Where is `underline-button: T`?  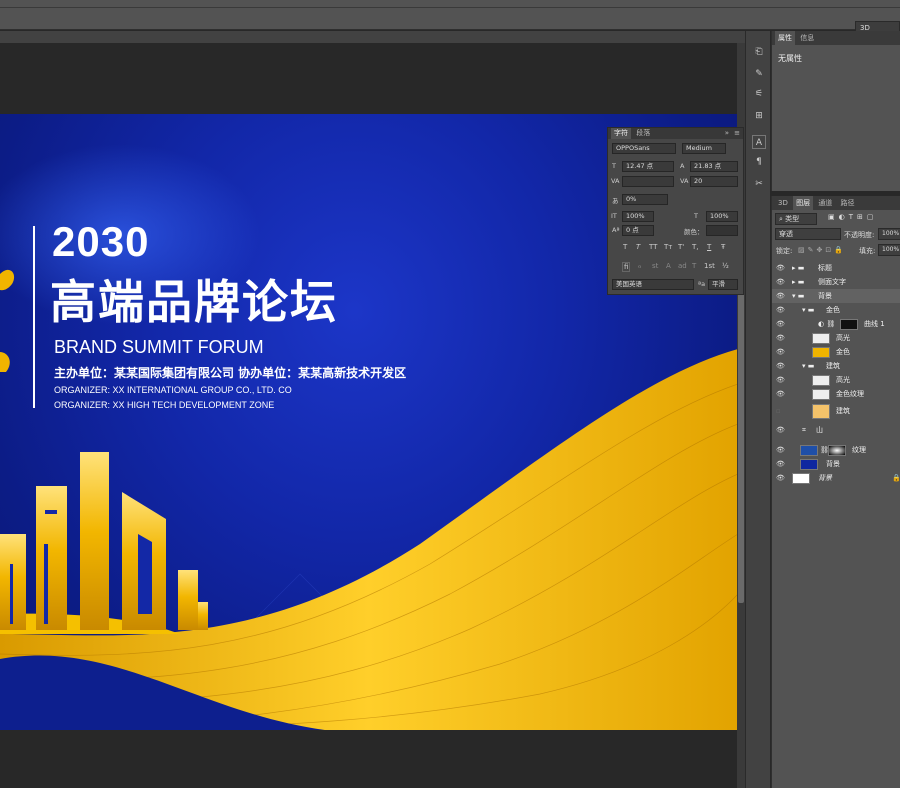
underline-button: T is located at coordinates (709, 247).